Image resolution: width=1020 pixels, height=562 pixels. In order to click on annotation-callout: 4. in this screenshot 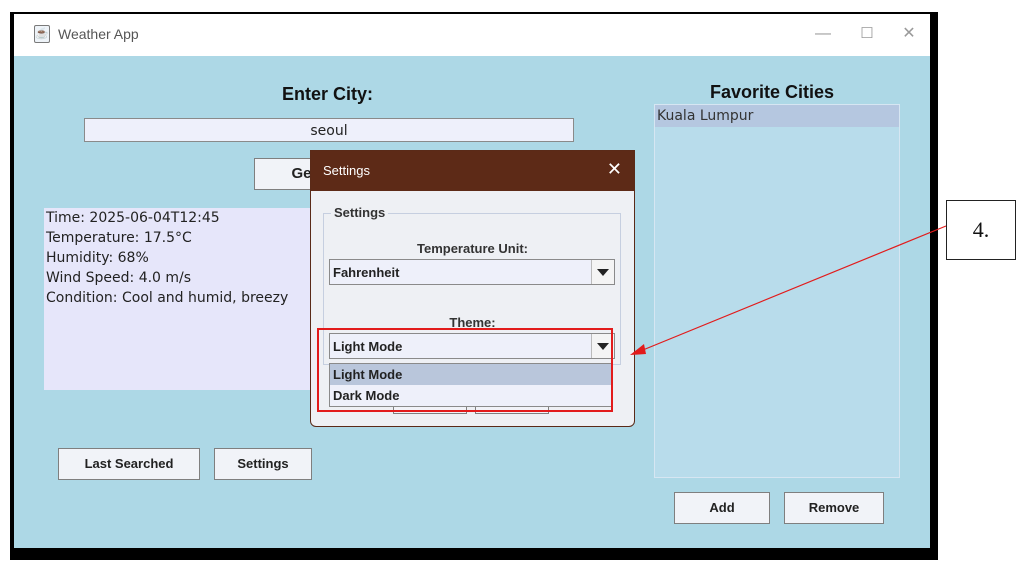, I will do `click(981, 230)`.